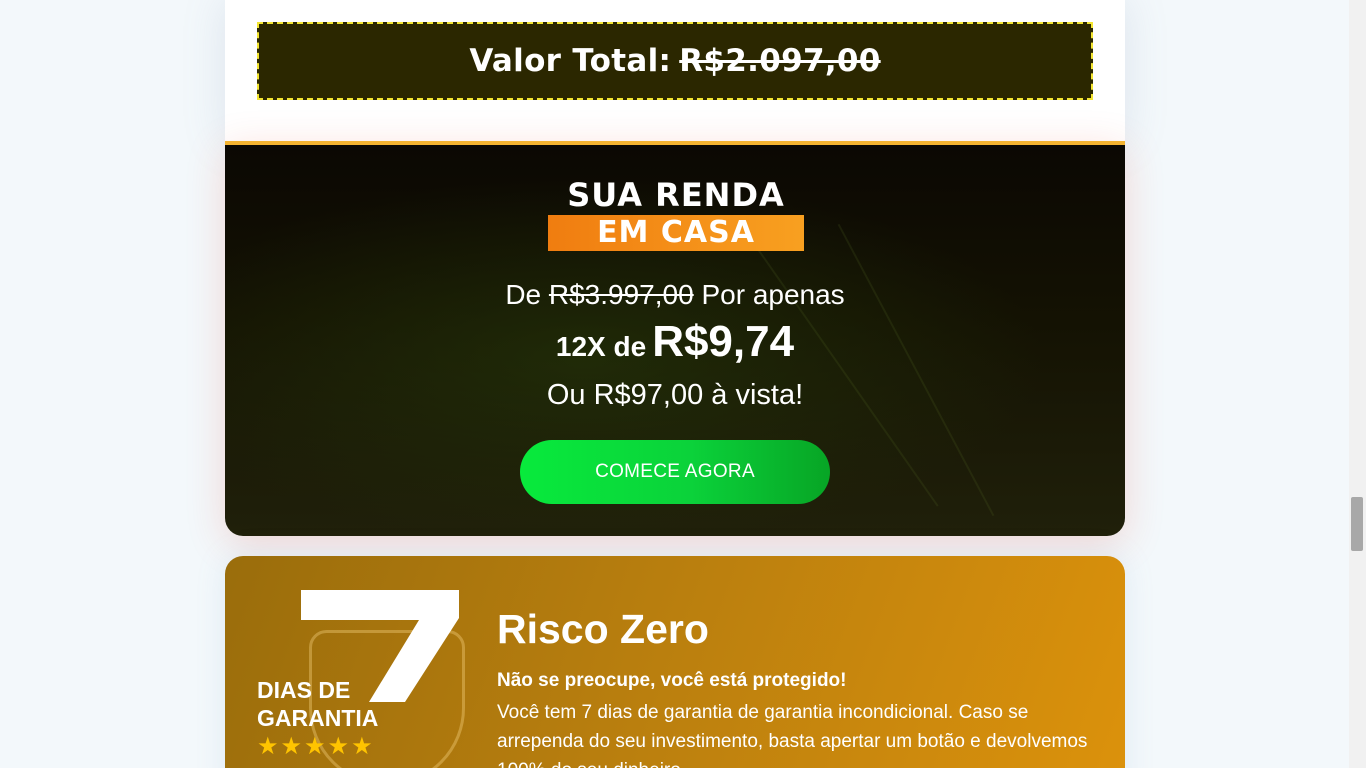  Describe the element at coordinates (723, 341) in the screenshot. I see `installment-price: R$9,74` at that location.